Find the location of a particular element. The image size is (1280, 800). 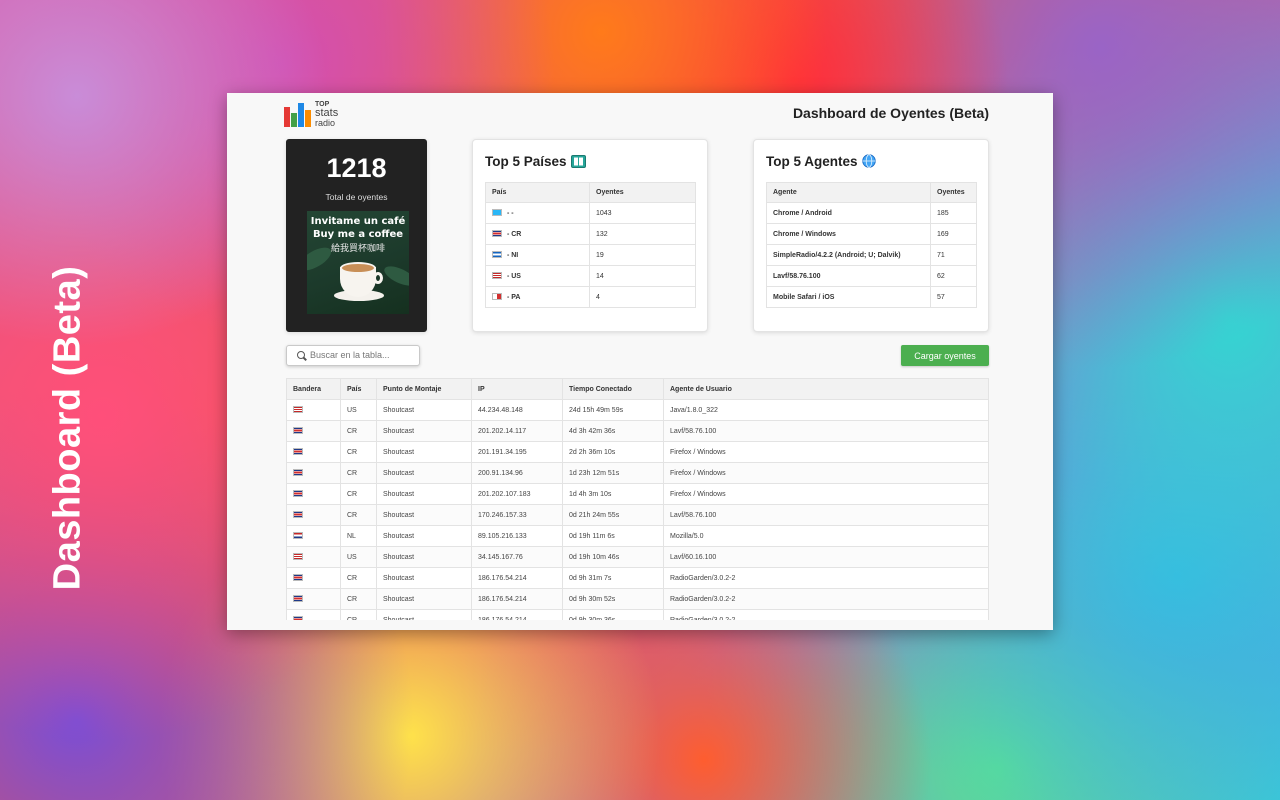

connected-time-cell: 4d 3h 42m 36s is located at coordinates (613, 431).